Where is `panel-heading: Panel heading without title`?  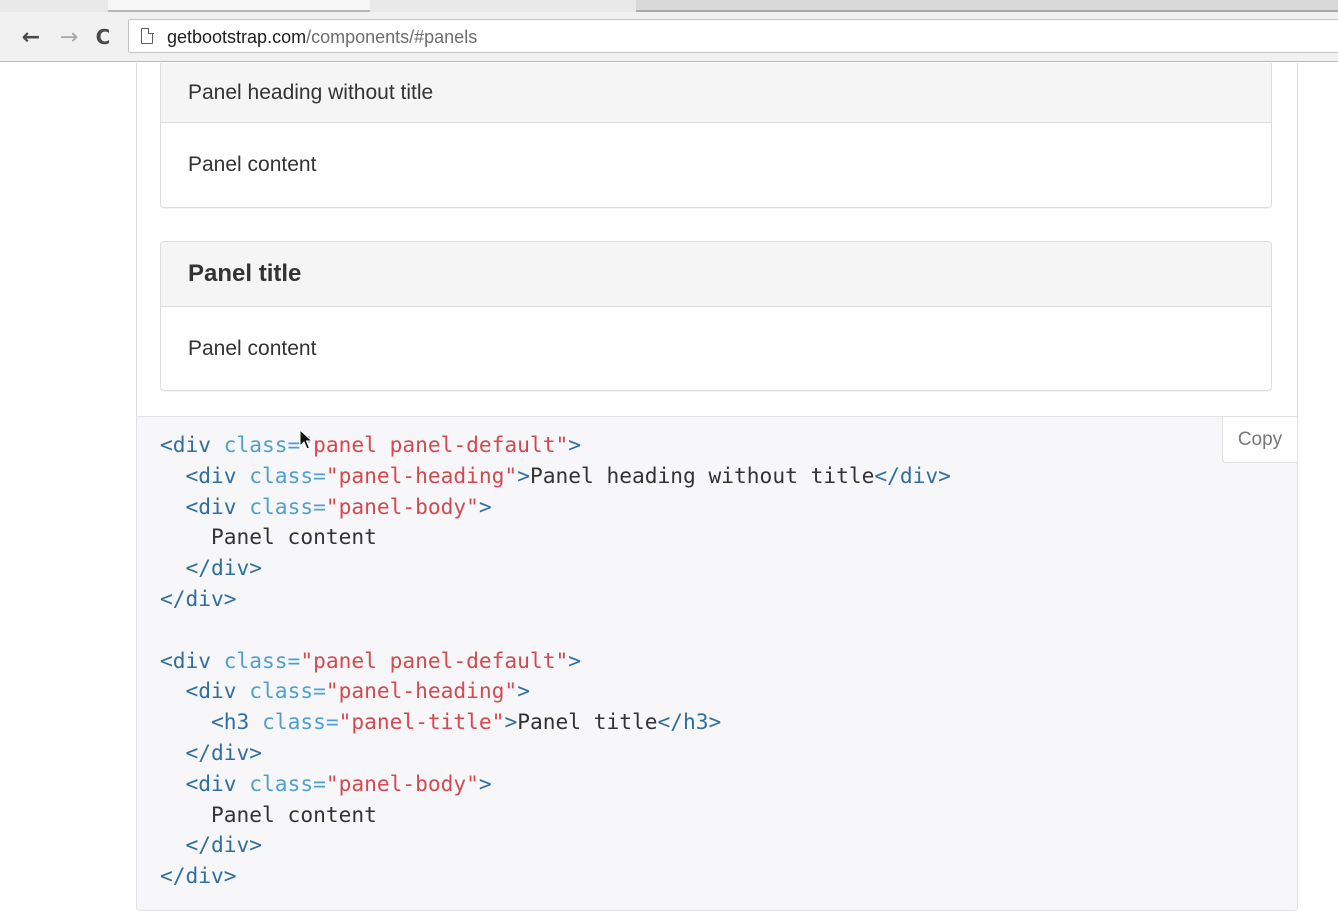
panel-heading: Panel heading without title is located at coordinates (716, 93).